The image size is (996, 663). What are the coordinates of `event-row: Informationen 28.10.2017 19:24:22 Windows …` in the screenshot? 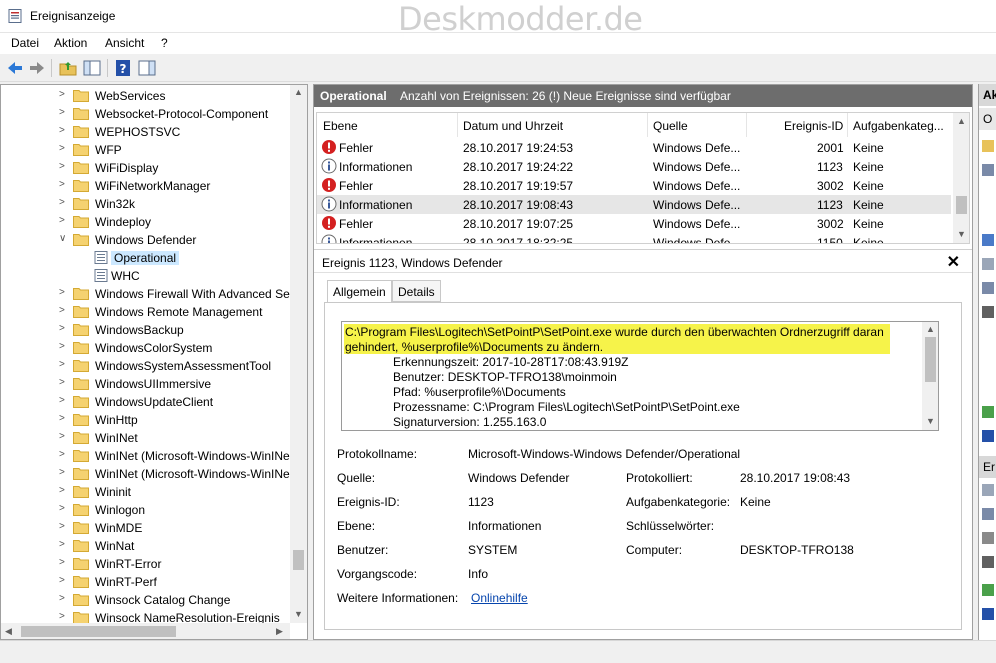 It's located at (634, 166).